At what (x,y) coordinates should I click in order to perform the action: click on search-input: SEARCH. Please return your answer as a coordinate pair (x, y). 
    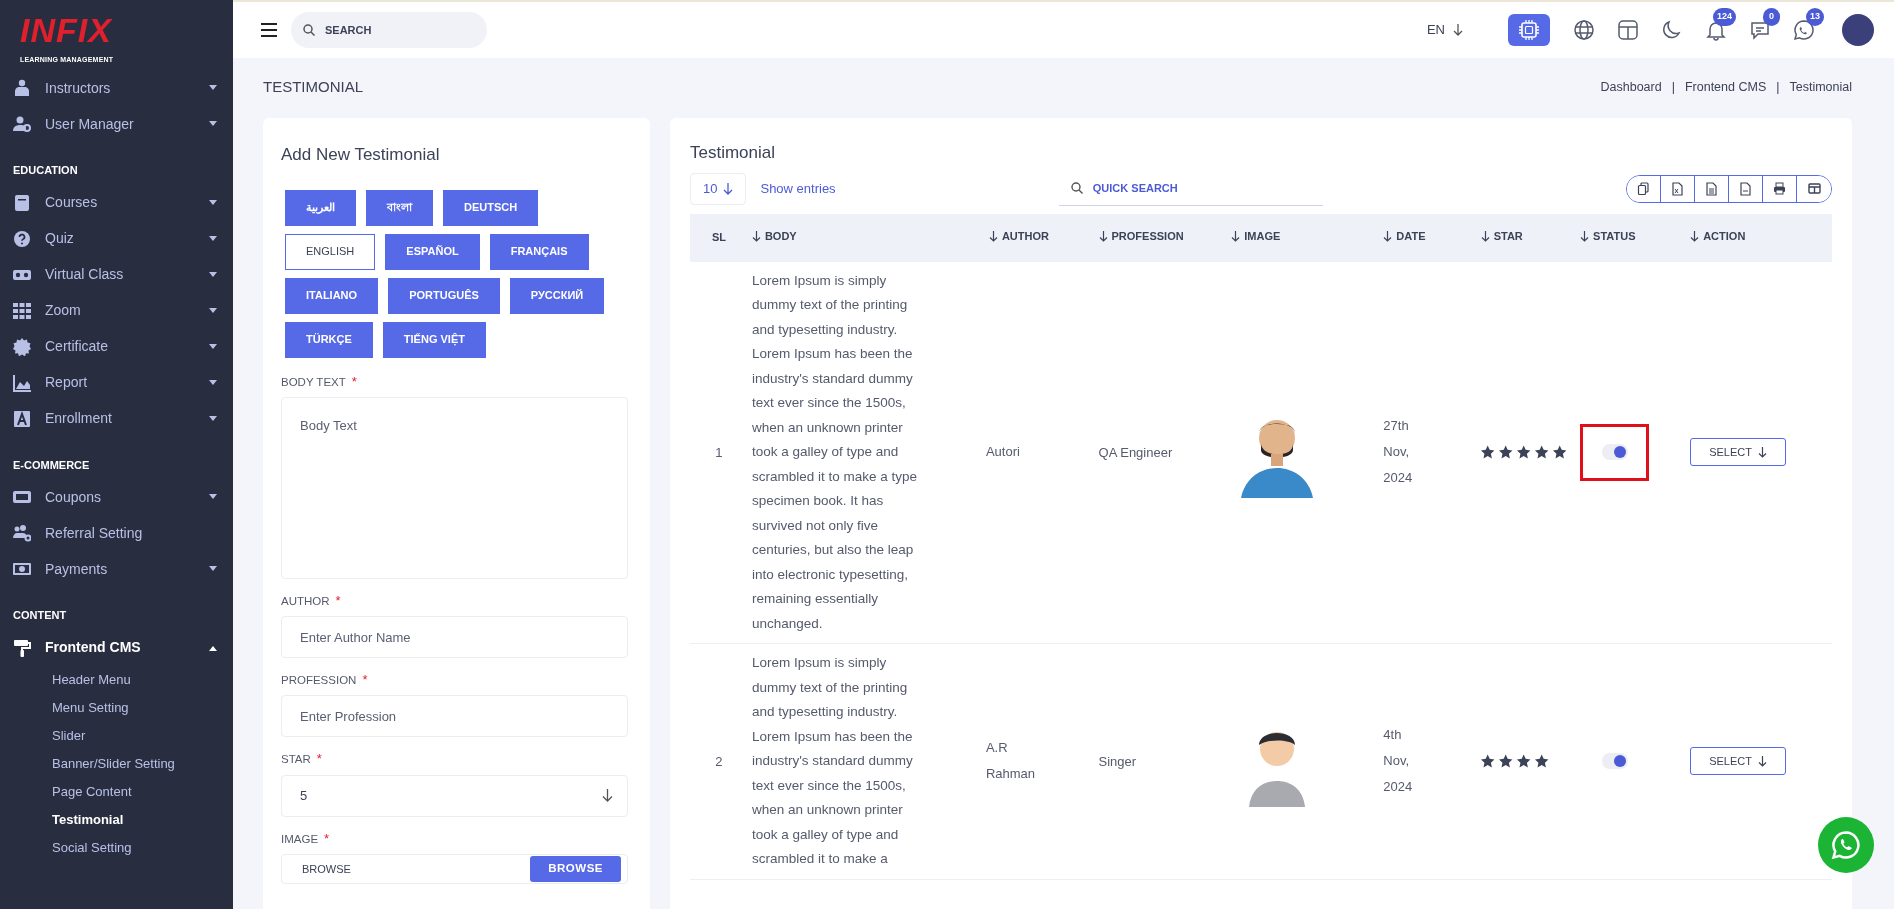
    Looking at the image, I should click on (398, 30).